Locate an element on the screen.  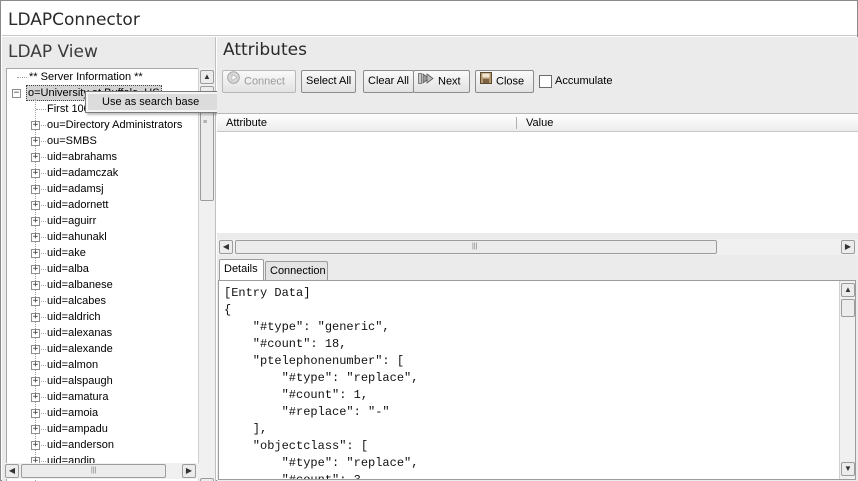
title-bar: LDAPConnector is located at coordinates (429, 19).